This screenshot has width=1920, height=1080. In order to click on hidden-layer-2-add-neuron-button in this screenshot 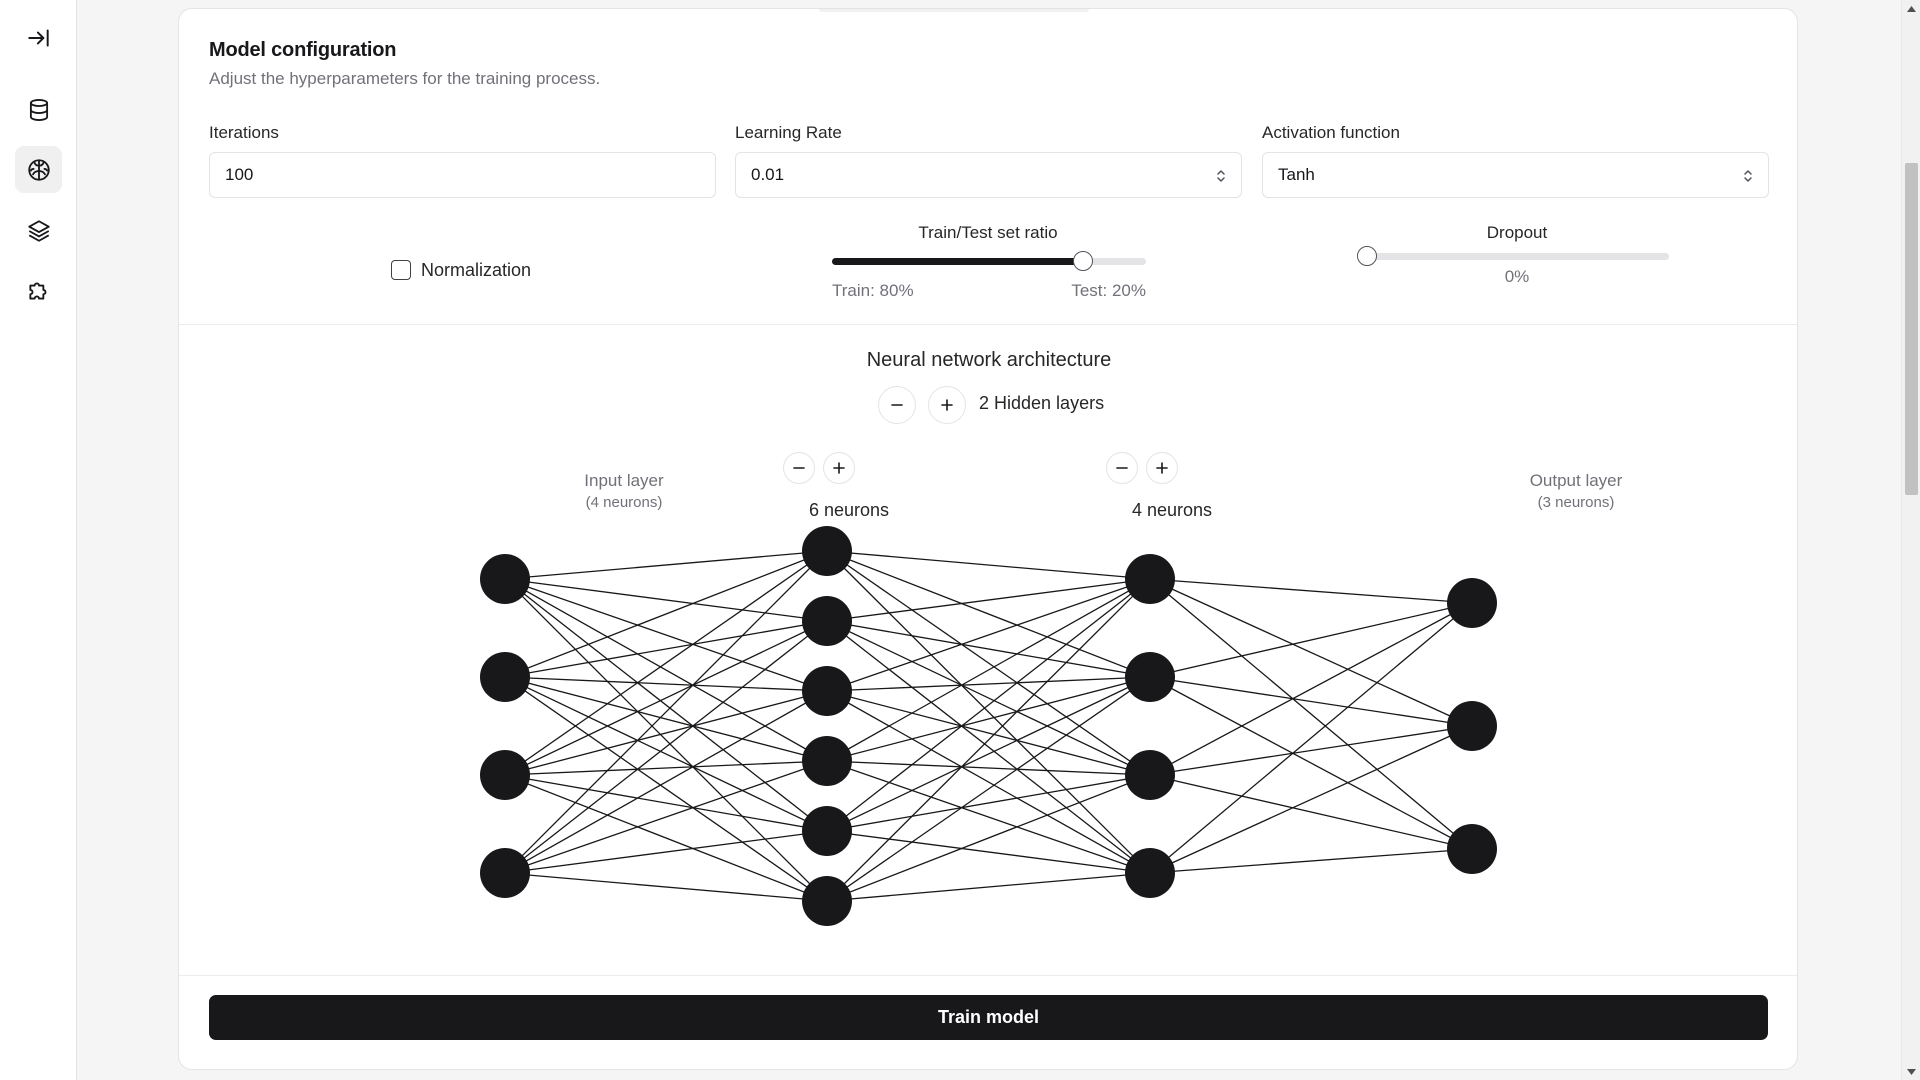, I will do `click(1162, 468)`.